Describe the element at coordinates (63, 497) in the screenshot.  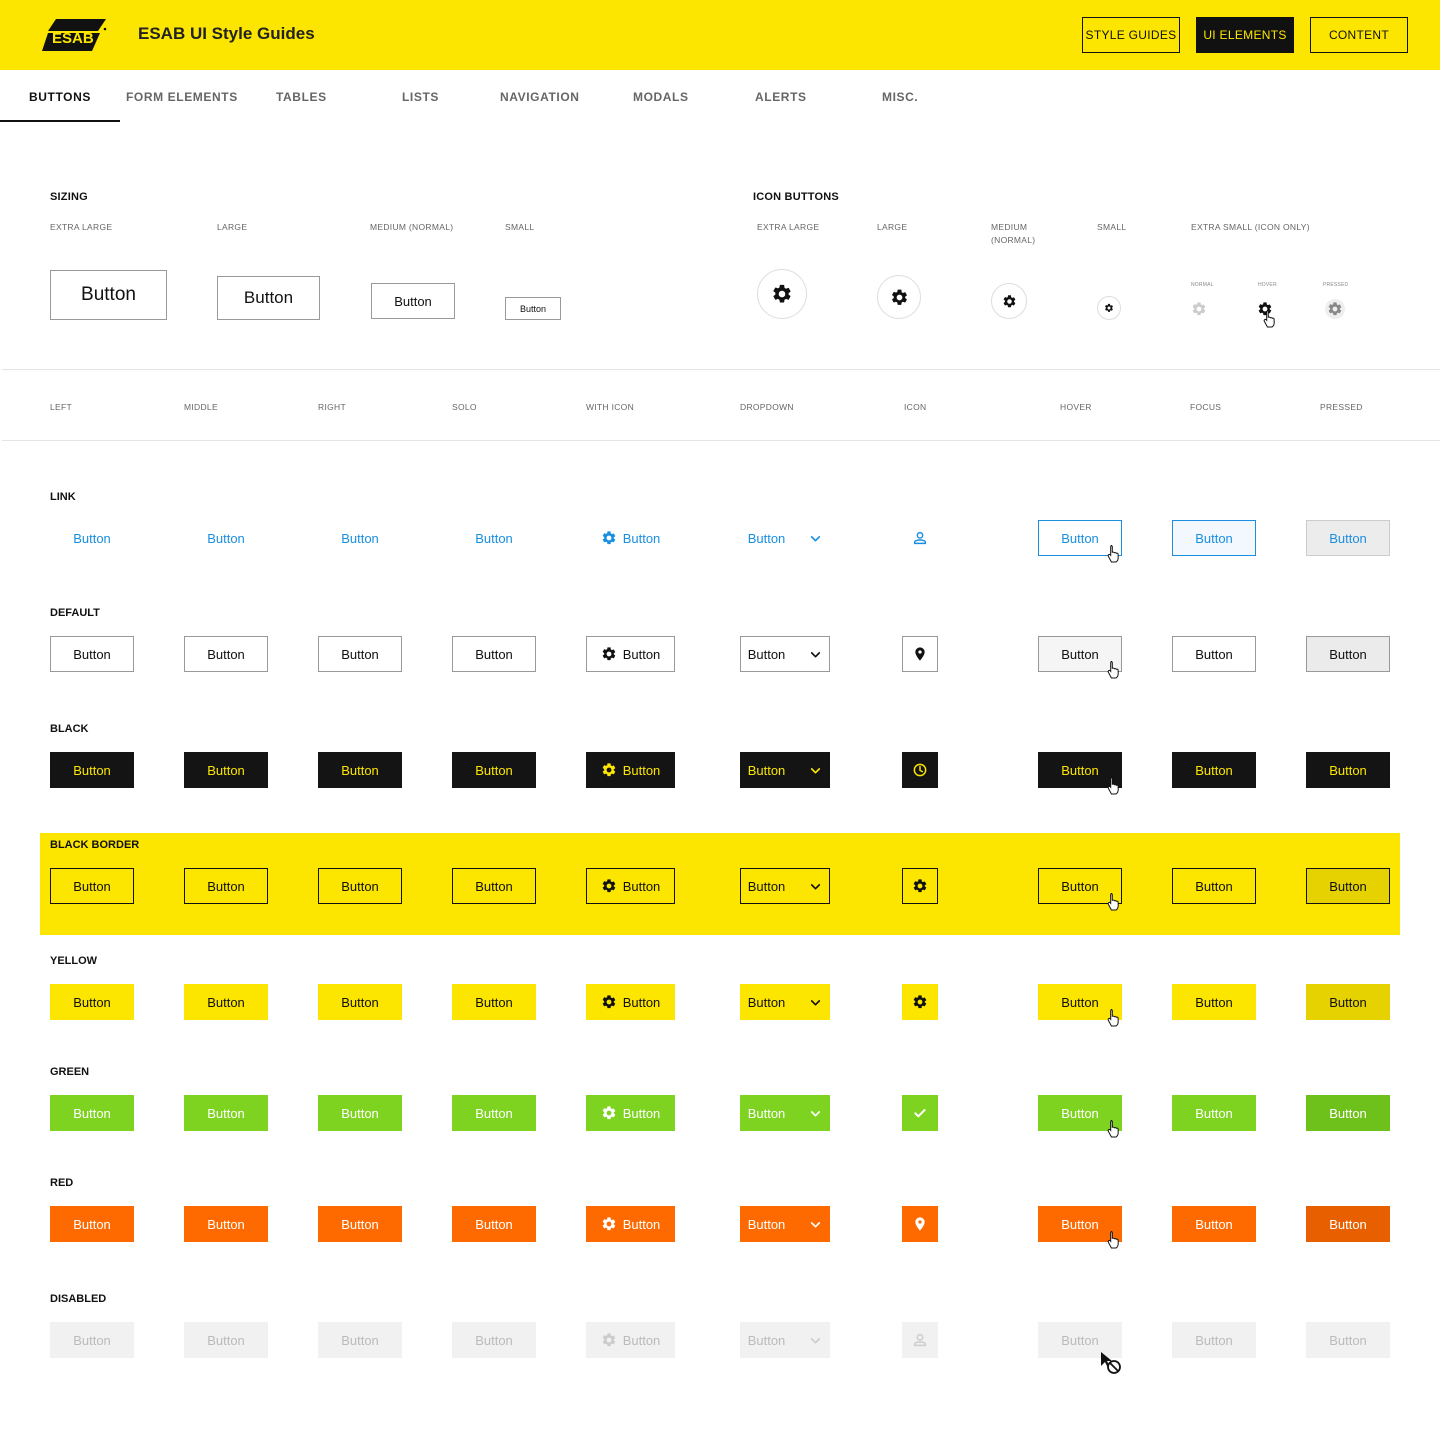
I see `row-label-link: LINK` at that location.